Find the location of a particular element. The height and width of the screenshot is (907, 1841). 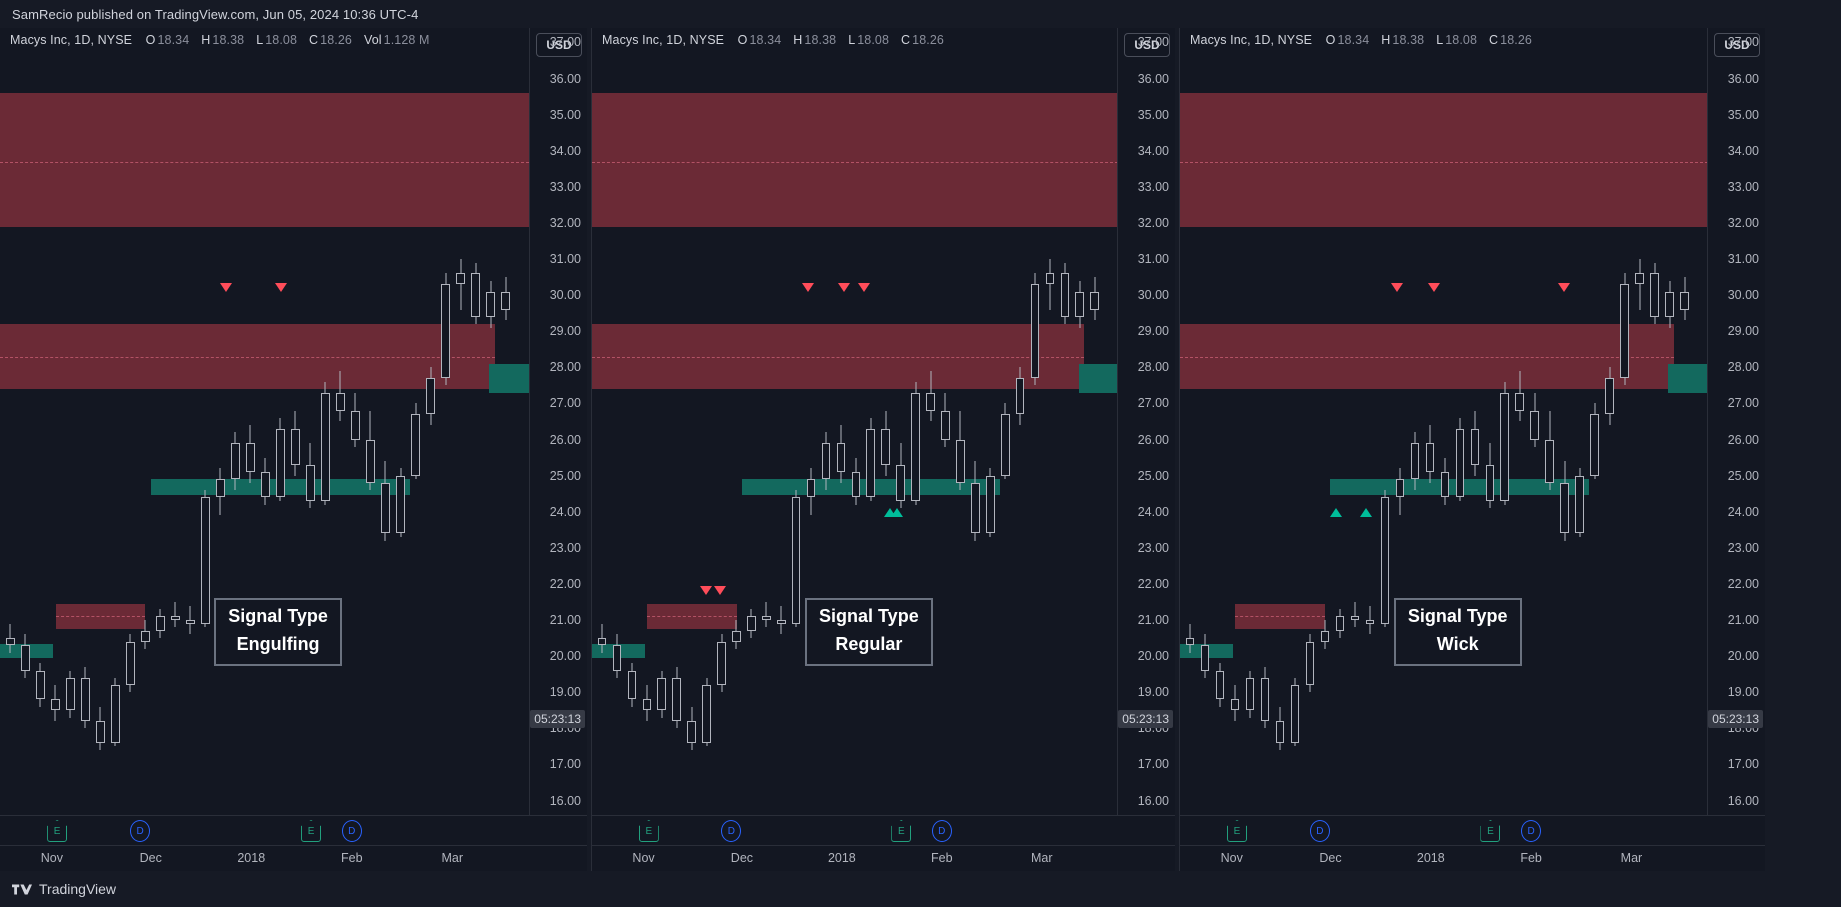

time-tick-label: Dec is located at coordinates (150, 858).